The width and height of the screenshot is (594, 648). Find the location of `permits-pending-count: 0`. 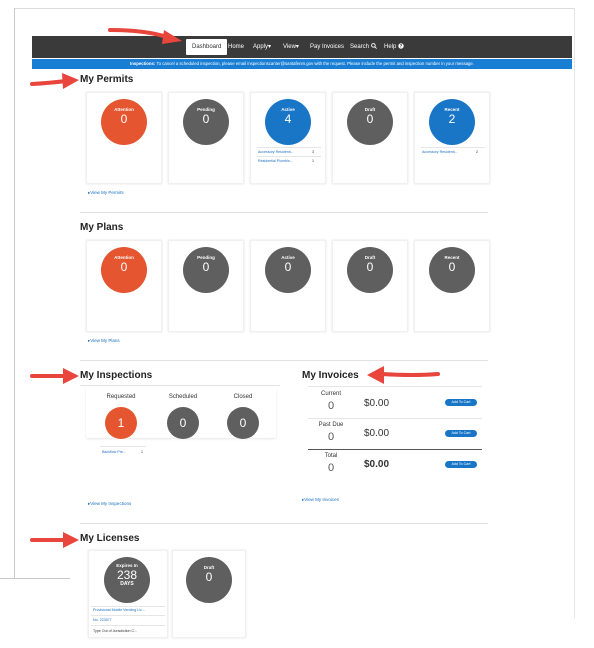

permits-pending-count: 0 is located at coordinates (206, 119).